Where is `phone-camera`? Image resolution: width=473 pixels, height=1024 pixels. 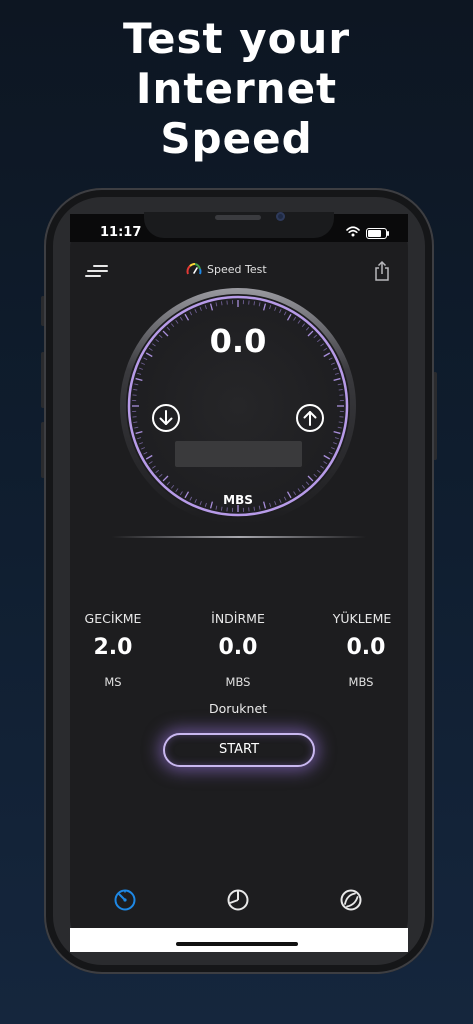 phone-camera is located at coordinates (280, 216).